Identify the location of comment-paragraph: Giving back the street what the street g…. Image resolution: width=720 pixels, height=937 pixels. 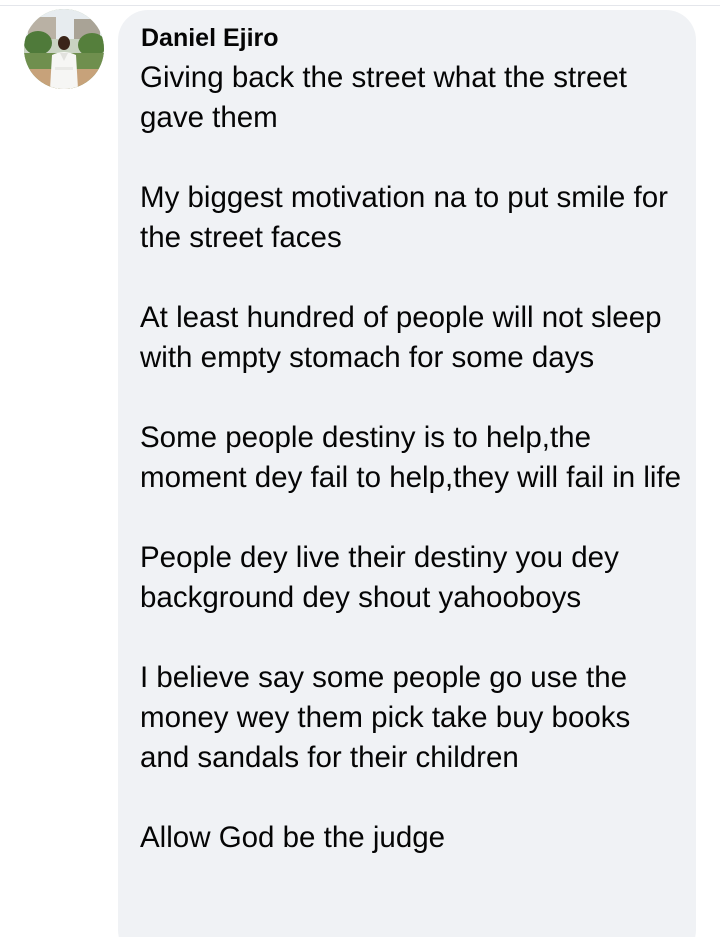
(388, 97).